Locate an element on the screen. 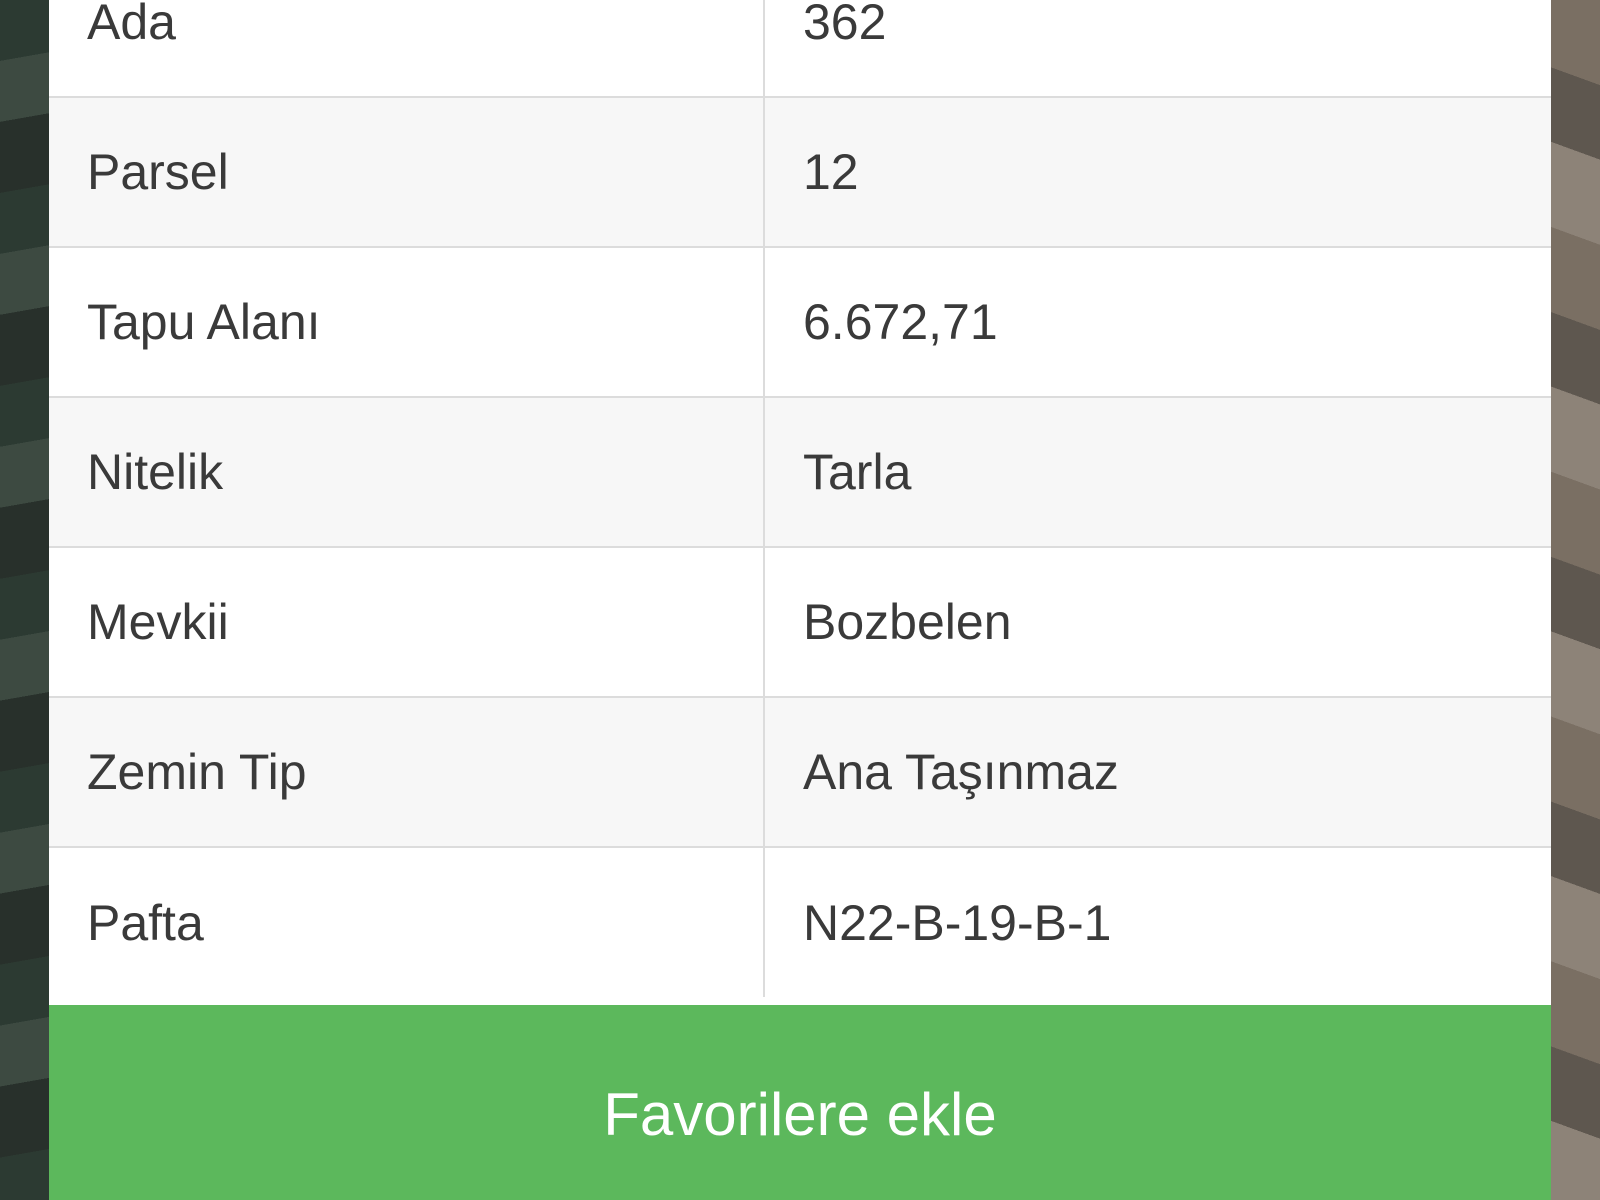  row-value-mevkii: Bozbelen is located at coordinates (1157, 621).